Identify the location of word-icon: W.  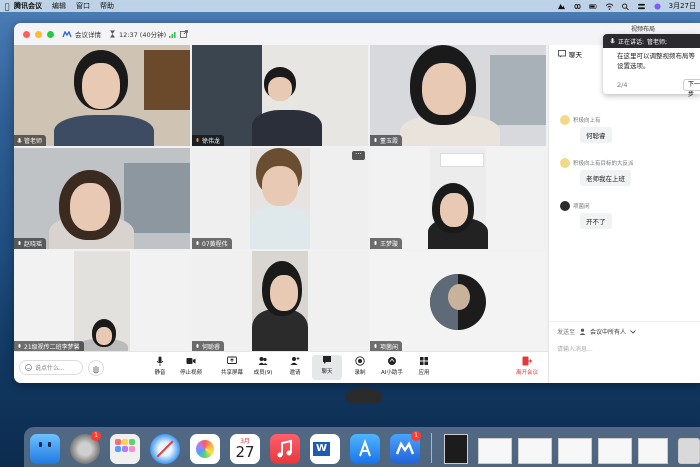
(325, 449).